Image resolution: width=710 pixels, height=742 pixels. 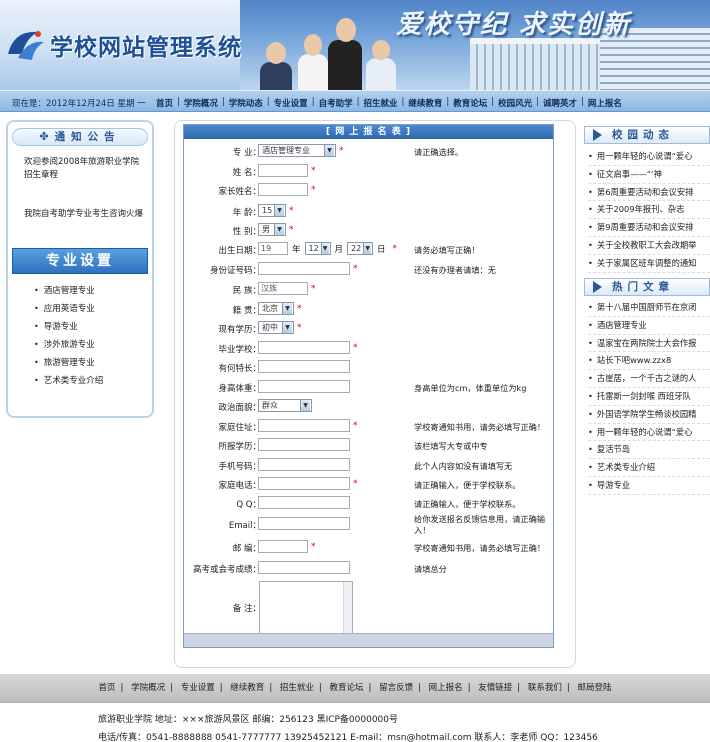 I want to click on hint-zip: 学校寄通知书用，请务必填写正确！, so click(x=480, y=548).